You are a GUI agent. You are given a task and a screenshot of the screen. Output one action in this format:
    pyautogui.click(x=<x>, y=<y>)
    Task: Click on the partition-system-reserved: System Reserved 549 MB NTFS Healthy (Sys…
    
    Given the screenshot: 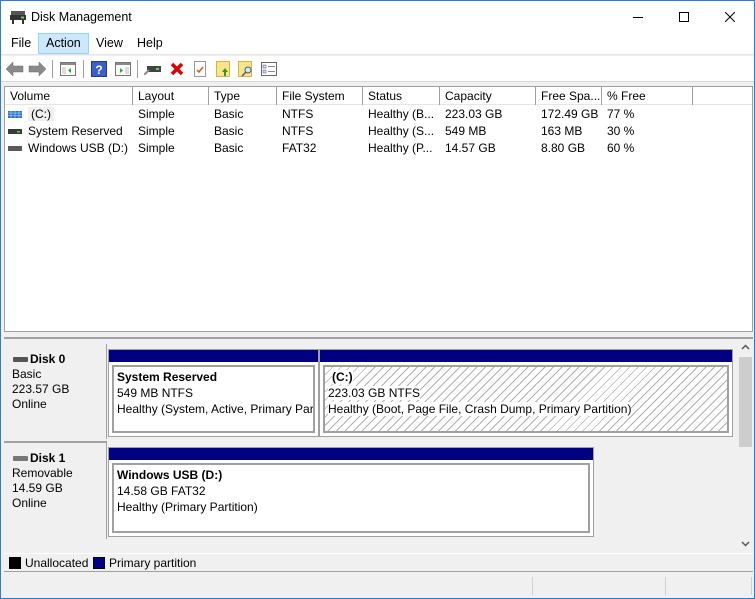 What is the action you would take?
    pyautogui.click(x=213, y=393)
    